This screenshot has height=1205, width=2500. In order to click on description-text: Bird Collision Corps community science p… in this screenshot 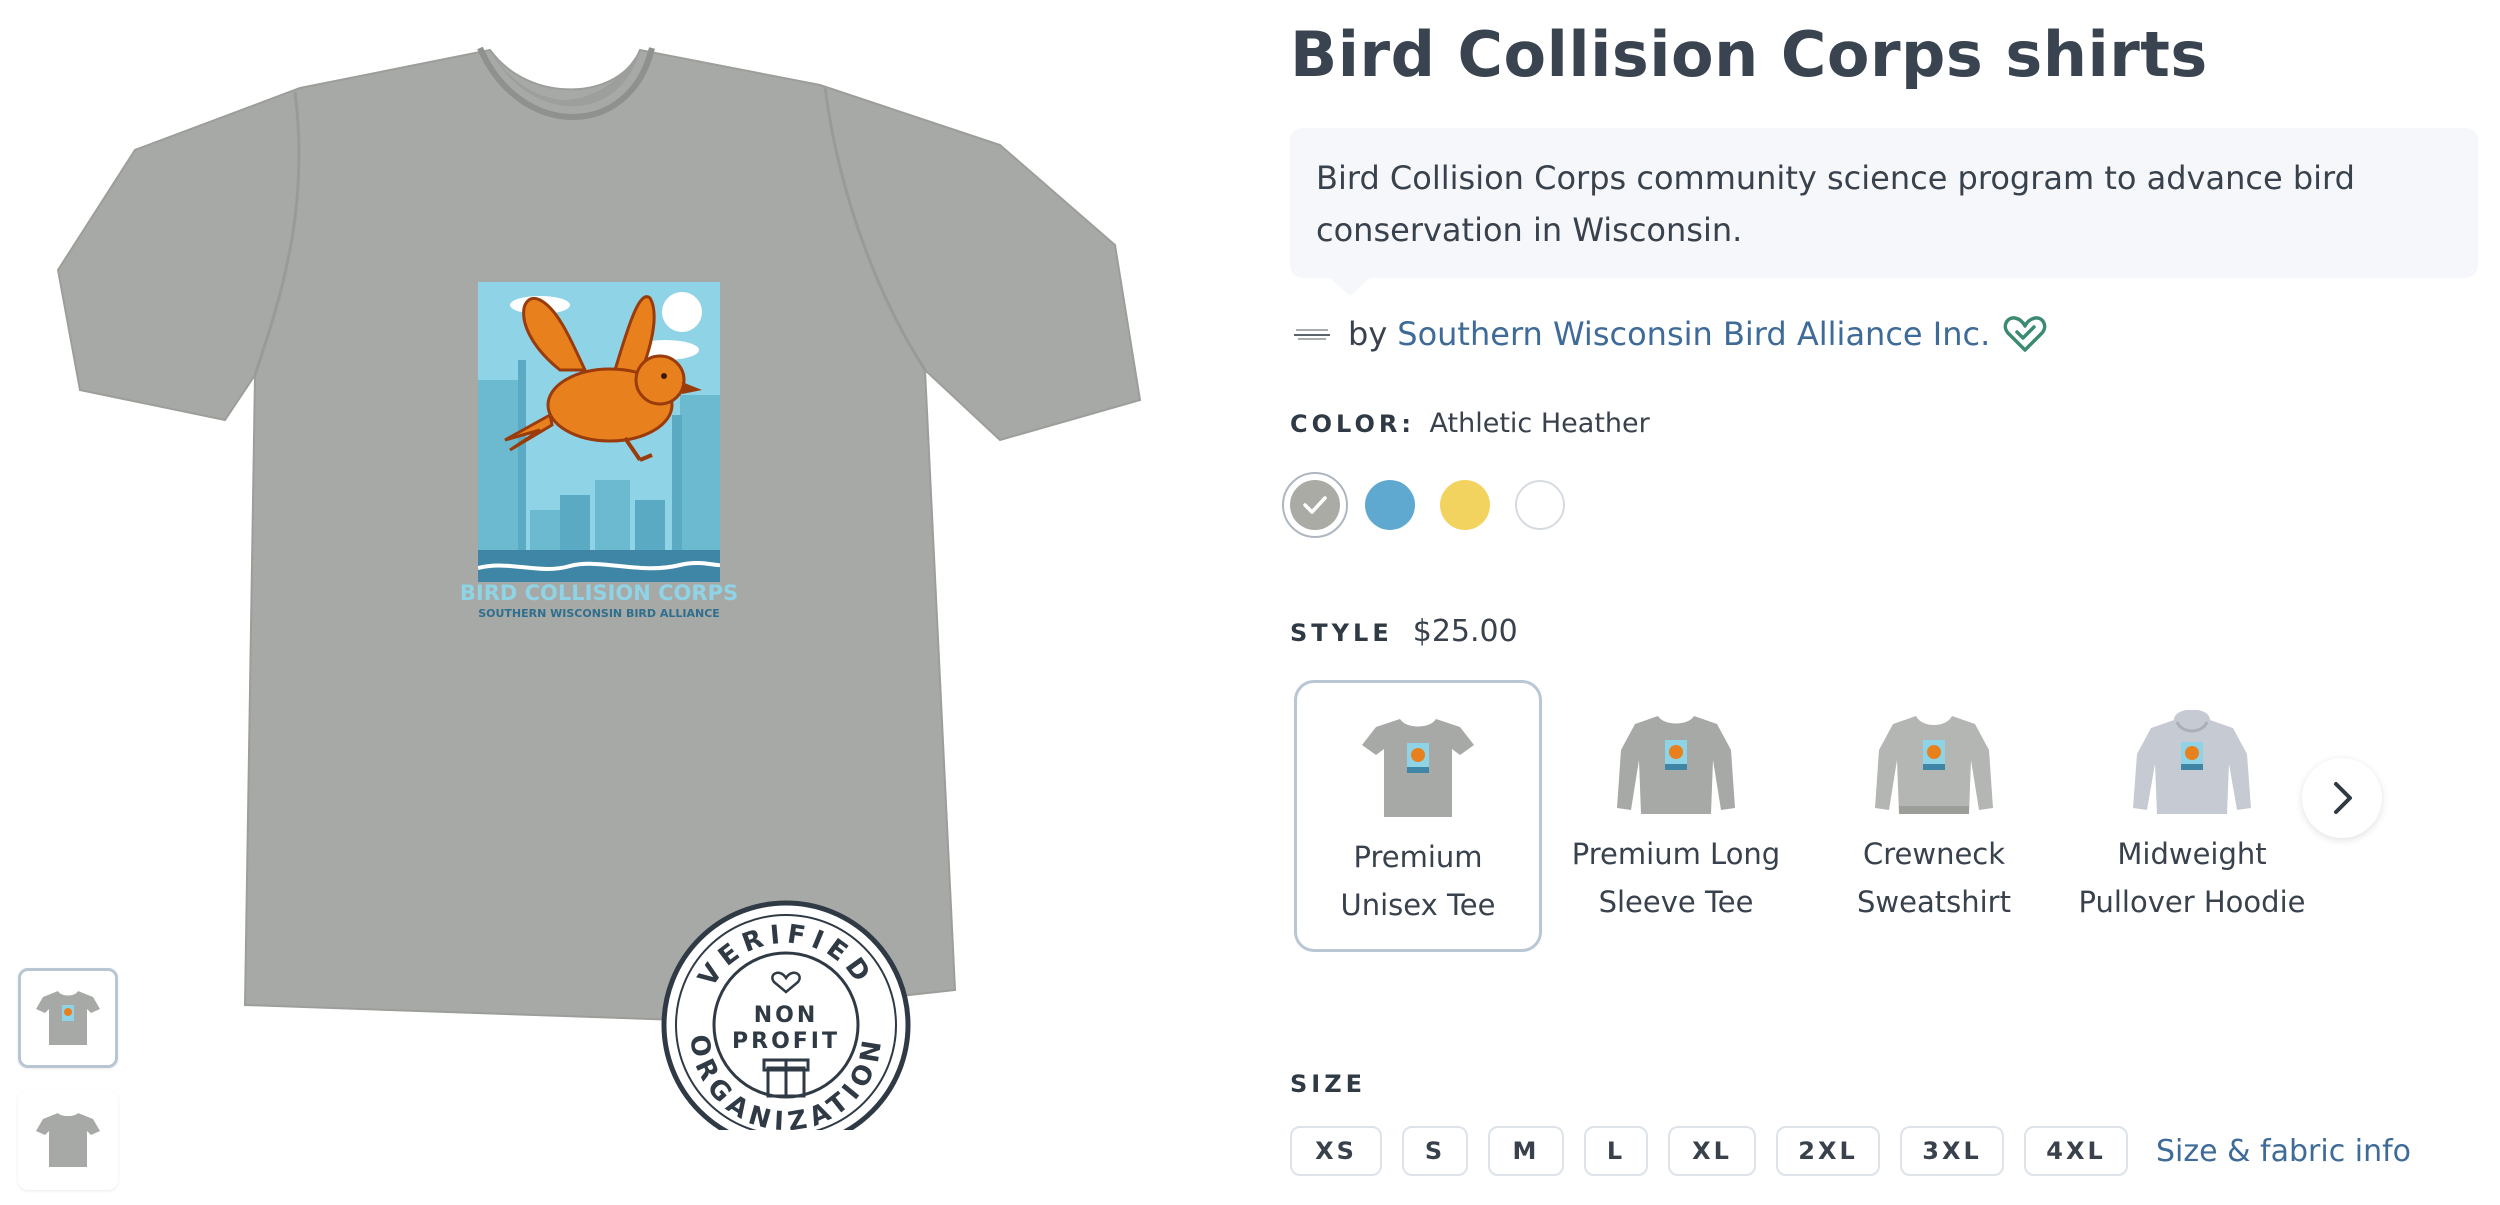, I will do `click(1835, 204)`.